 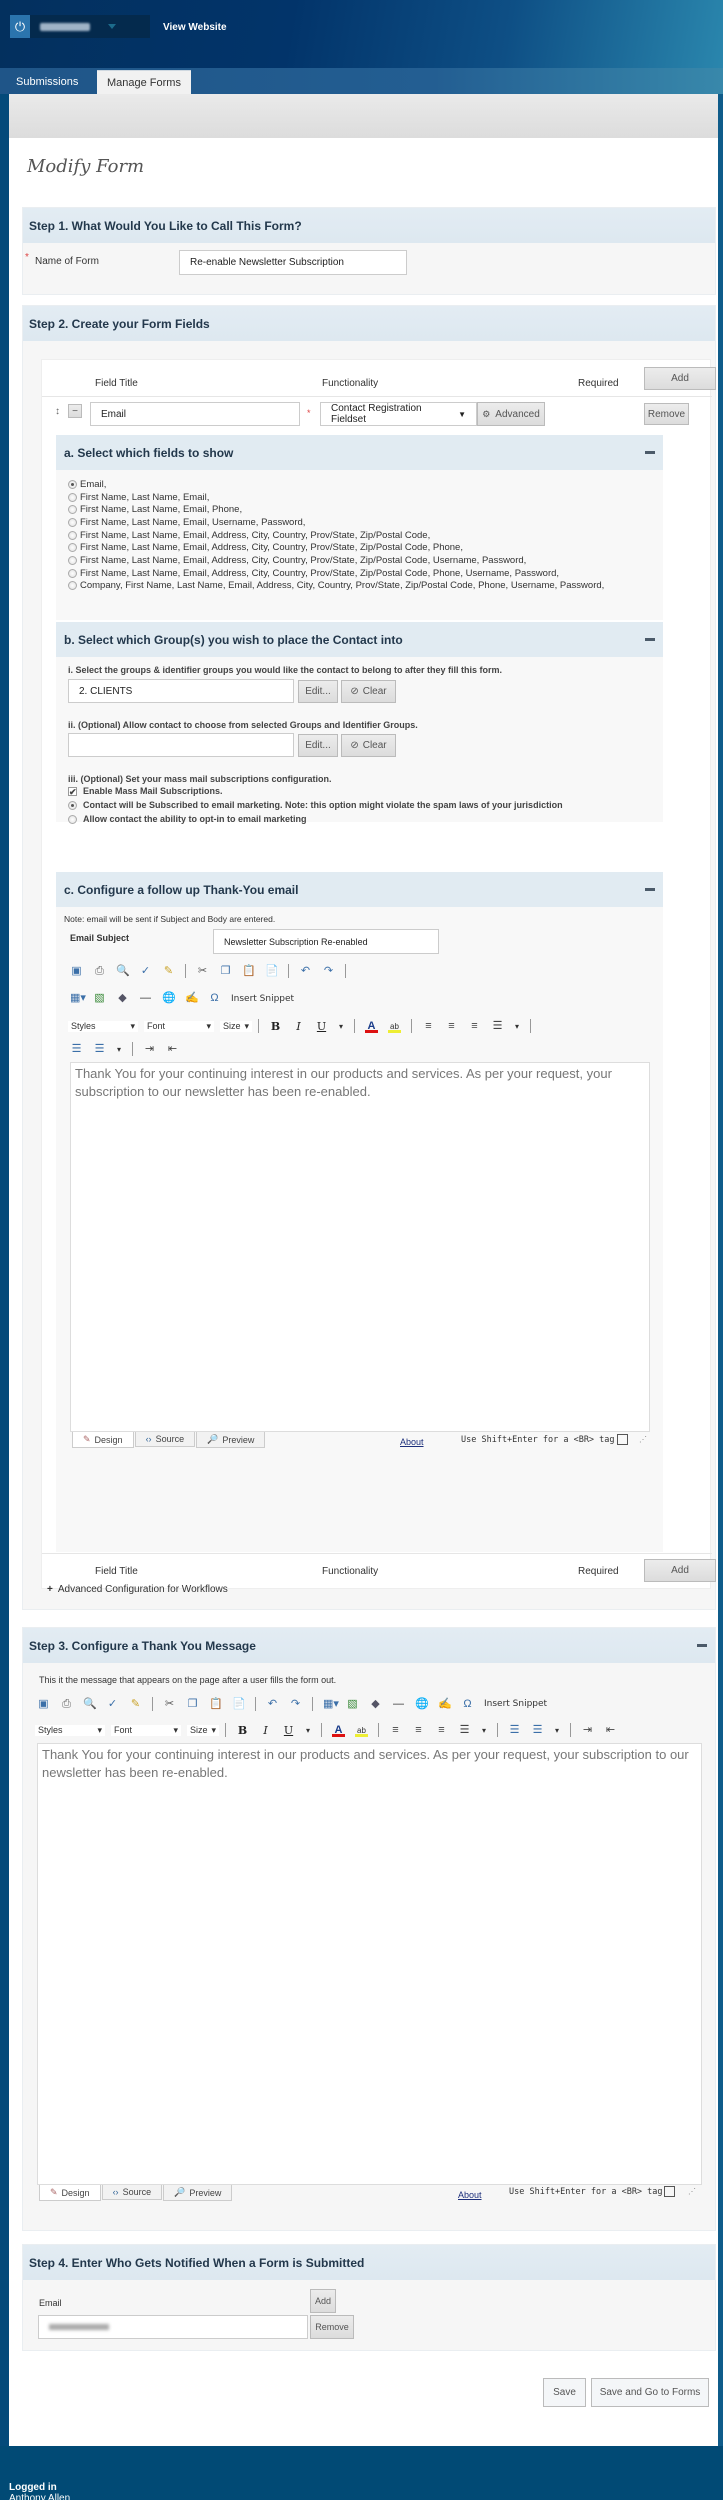 I want to click on size-dropdown: Size ▾, so click(x=203, y=1730).